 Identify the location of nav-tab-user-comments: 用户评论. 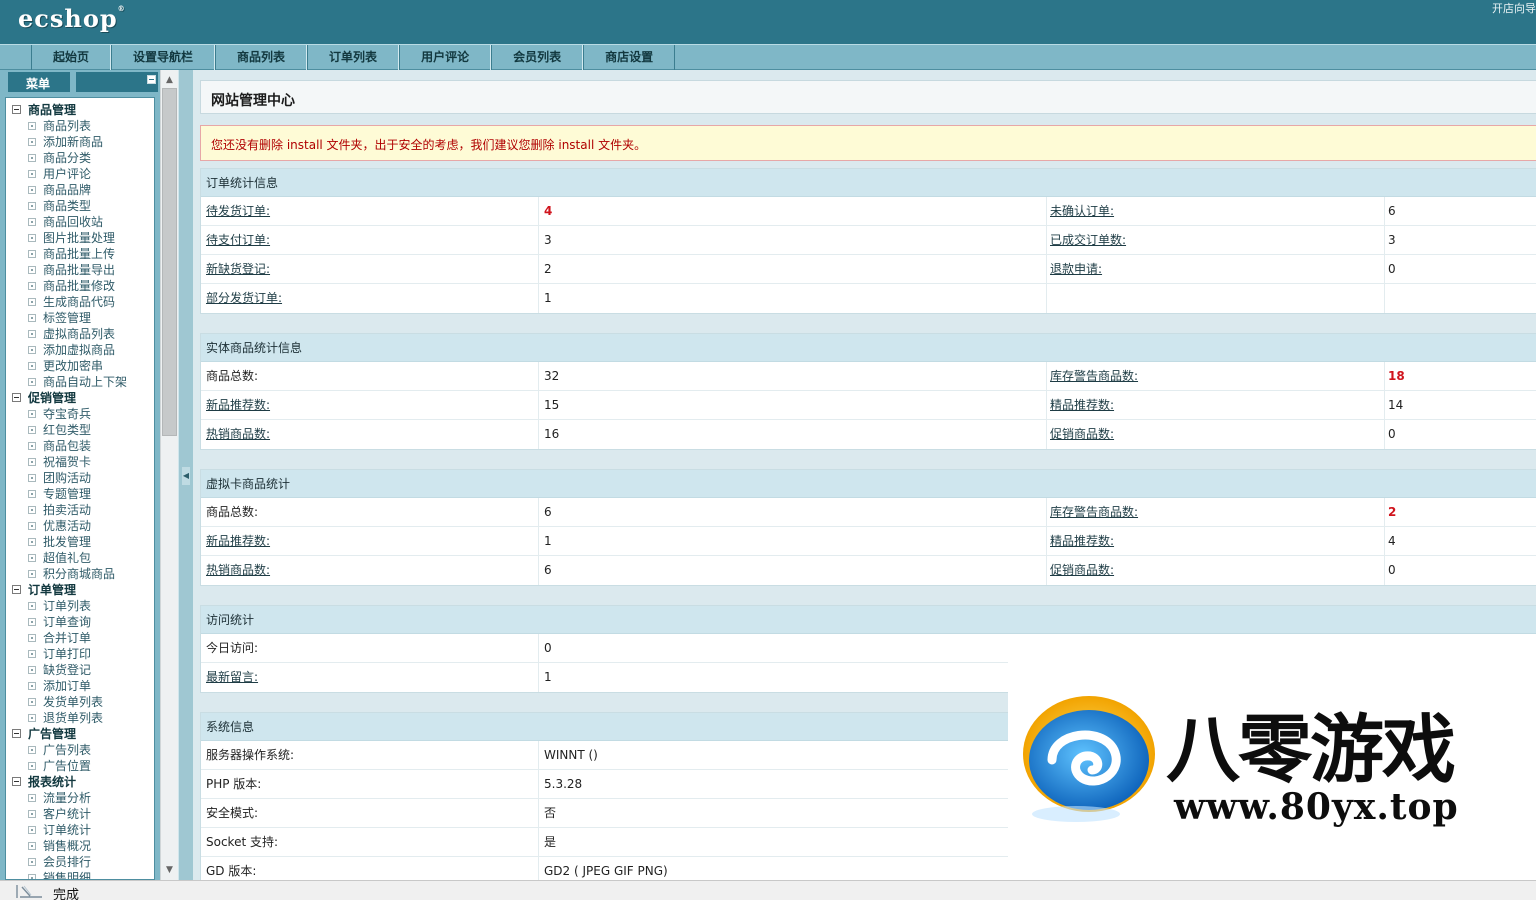
(445, 57).